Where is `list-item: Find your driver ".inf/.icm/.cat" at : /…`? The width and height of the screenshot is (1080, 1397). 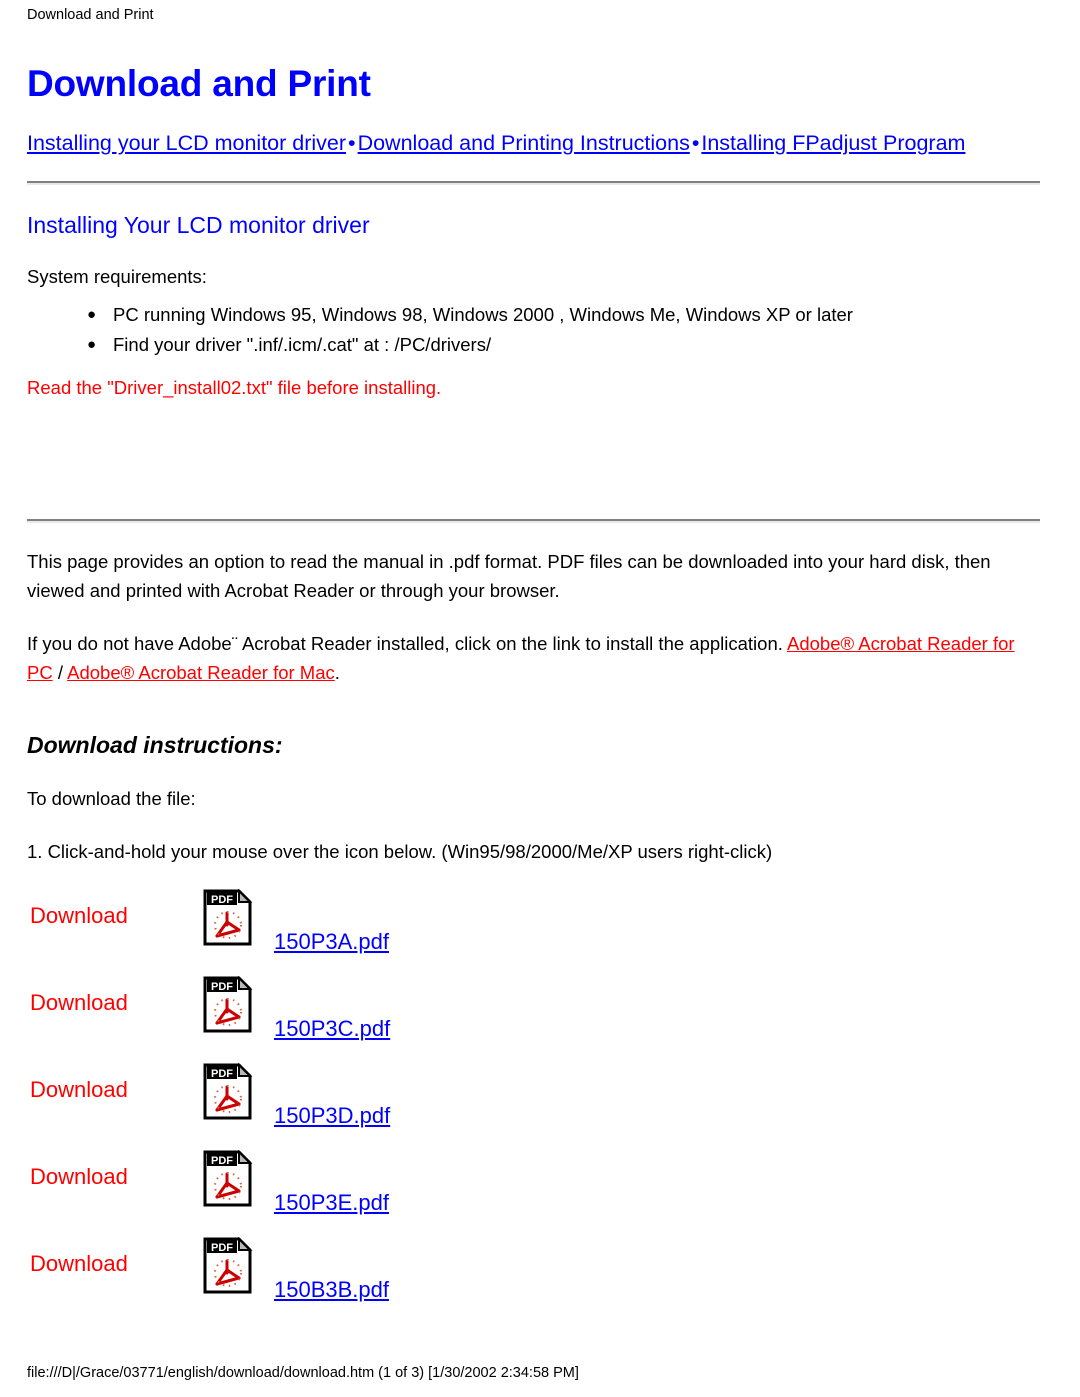 list-item: Find your driver ".inf/.icm/.cat" at : /… is located at coordinates (564, 345).